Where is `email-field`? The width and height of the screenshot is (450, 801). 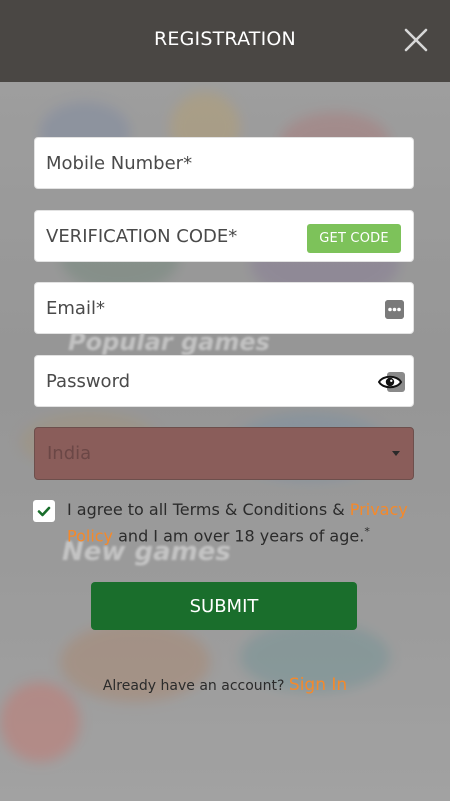 email-field is located at coordinates (224, 308).